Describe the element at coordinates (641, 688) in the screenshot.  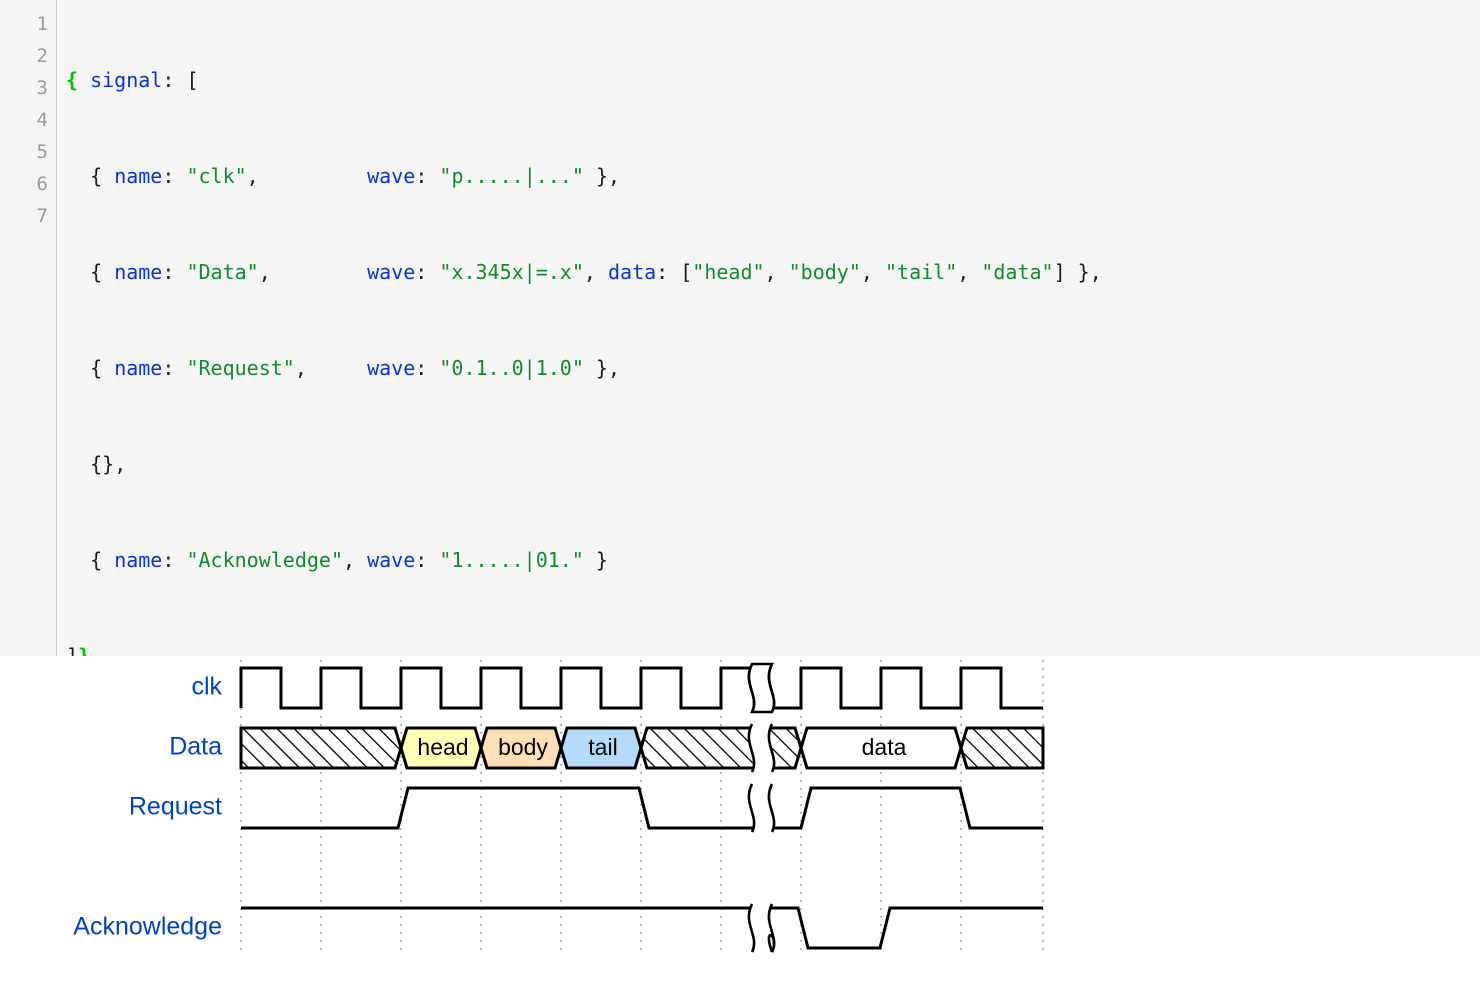
I see `waveform-clk` at that location.